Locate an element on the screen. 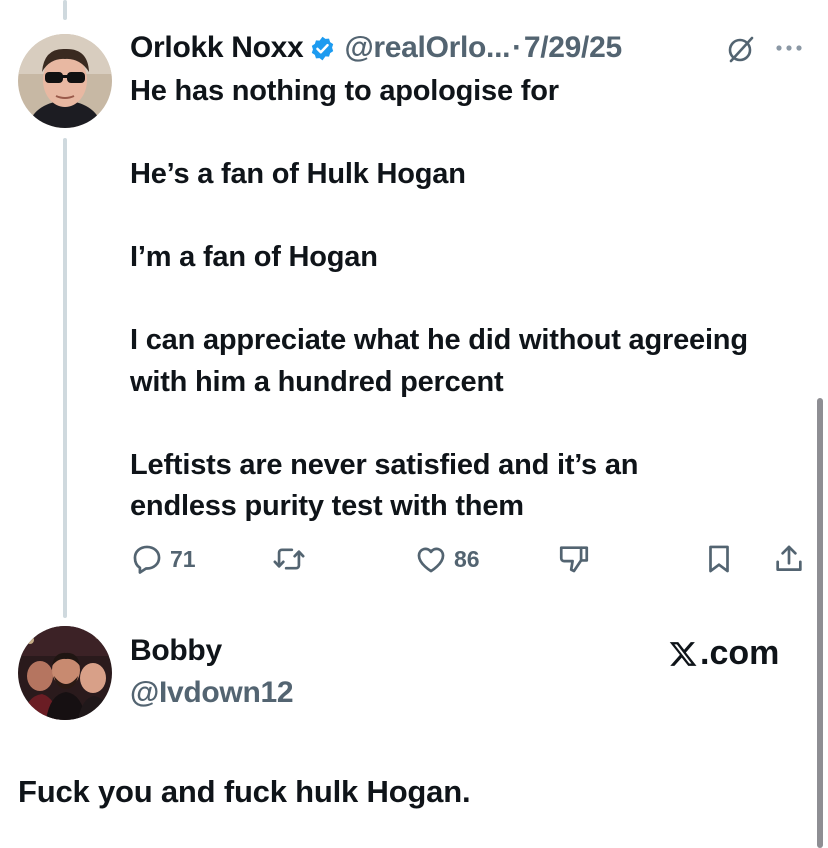  like-count: 86 is located at coordinates (467, 558).